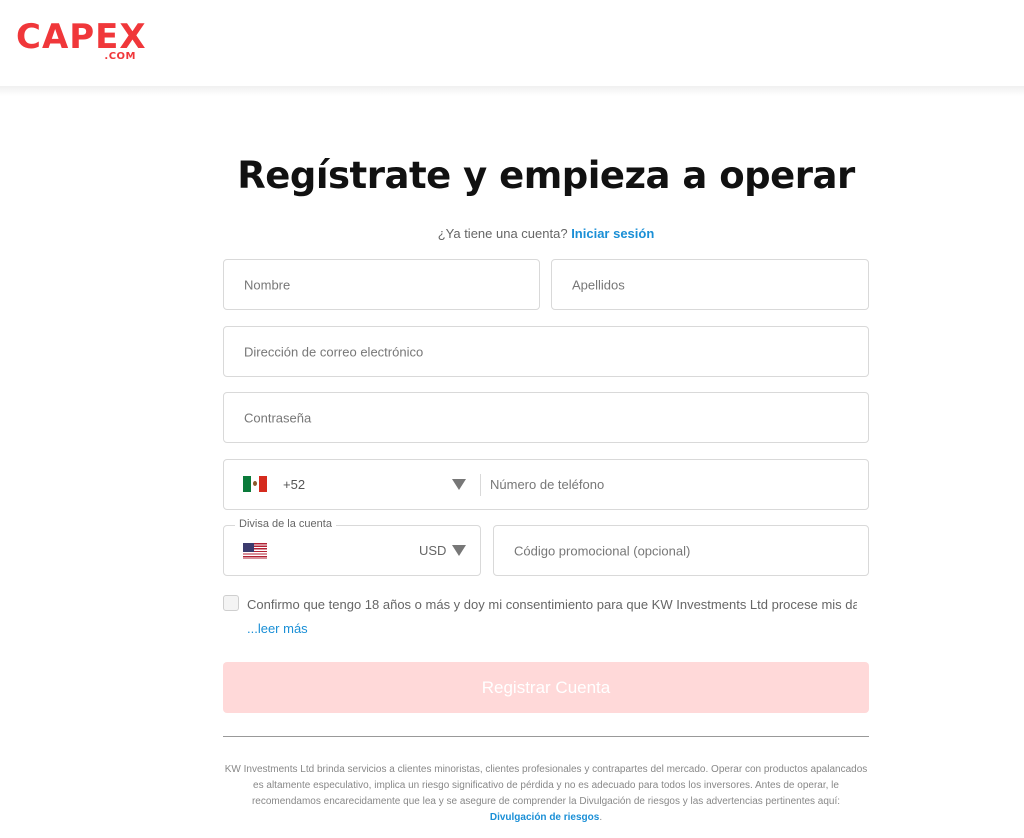 Image resolution: width=1024 pixels, height=838 pixels. I want to click on risk-disclosure-link: Divulgación de riesgos, so click(544, 817).